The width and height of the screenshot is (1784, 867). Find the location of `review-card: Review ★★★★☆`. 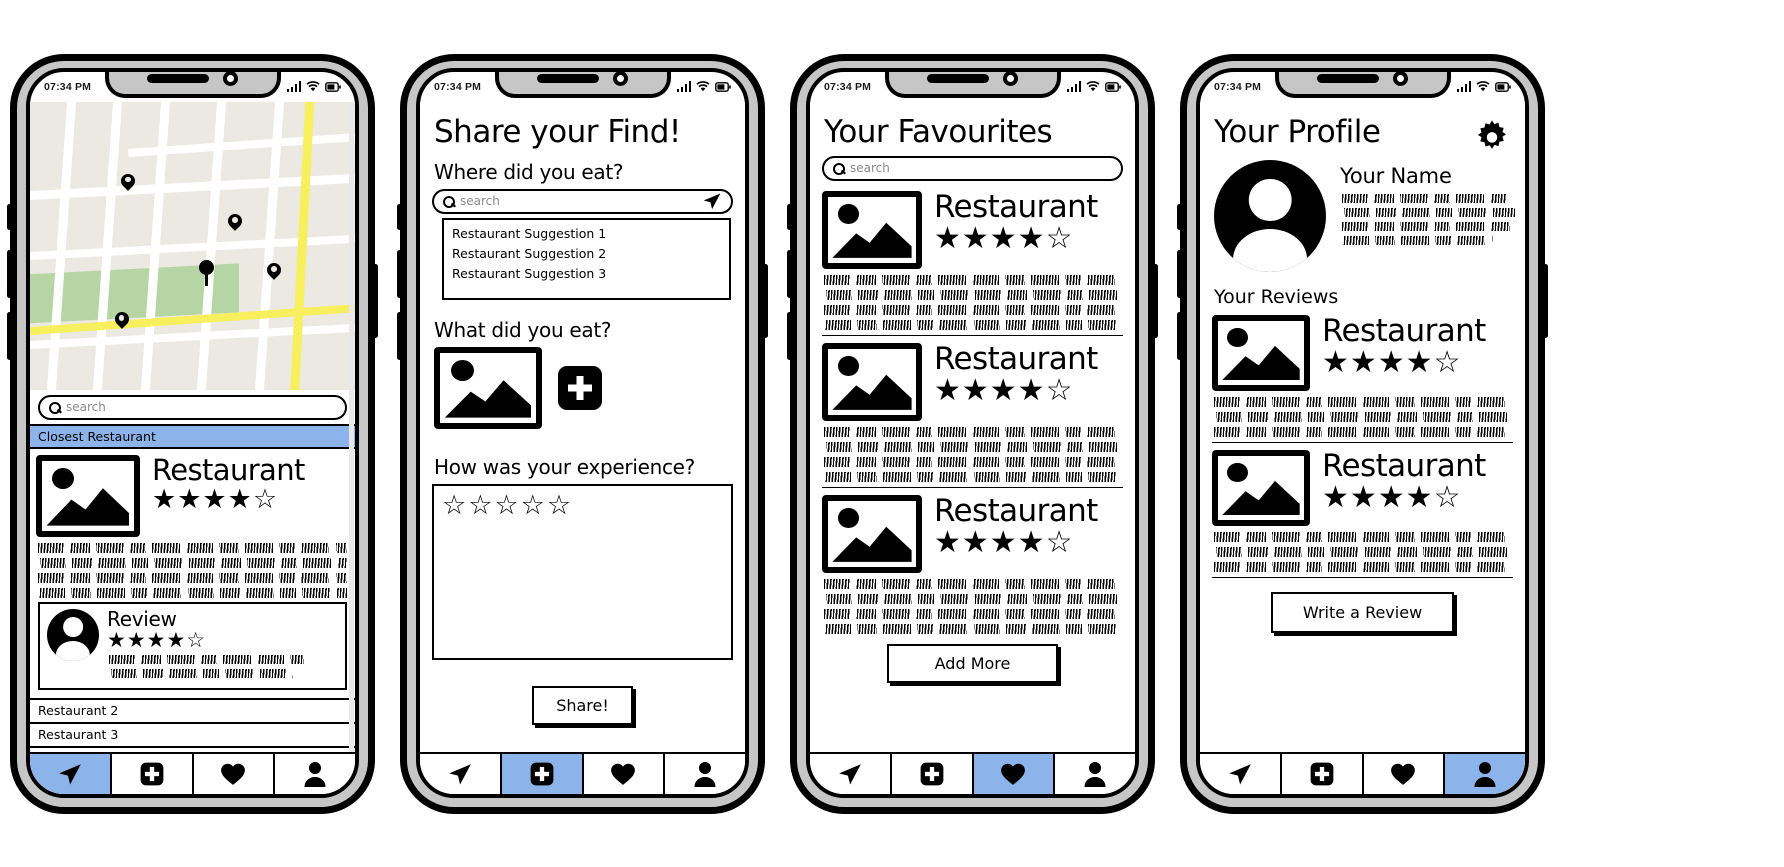

review-card: Review ★★★★☆ is located at coordinates (192, 645).